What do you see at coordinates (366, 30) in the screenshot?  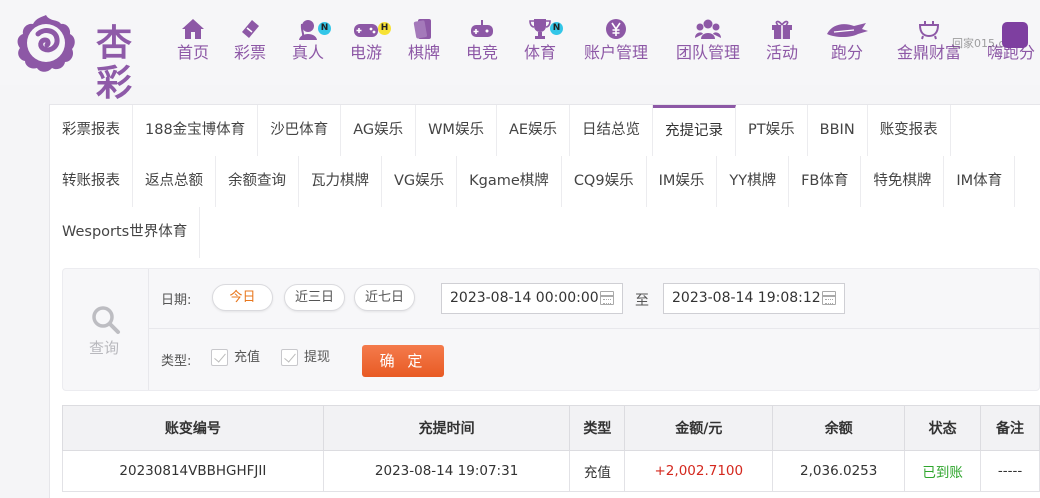 I see `gamepad-icon` at bounding box center [366, 30].